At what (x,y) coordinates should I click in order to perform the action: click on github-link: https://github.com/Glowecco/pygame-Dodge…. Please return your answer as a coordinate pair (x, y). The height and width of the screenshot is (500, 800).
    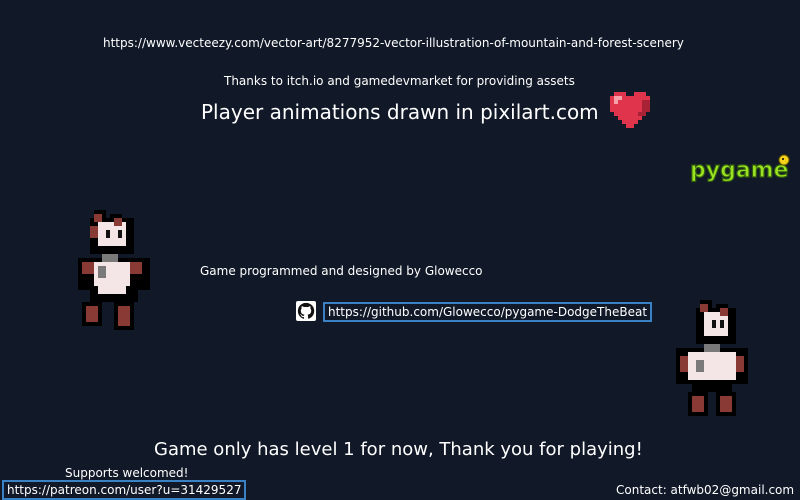
    Looking at the image, I should click on (488, 312).